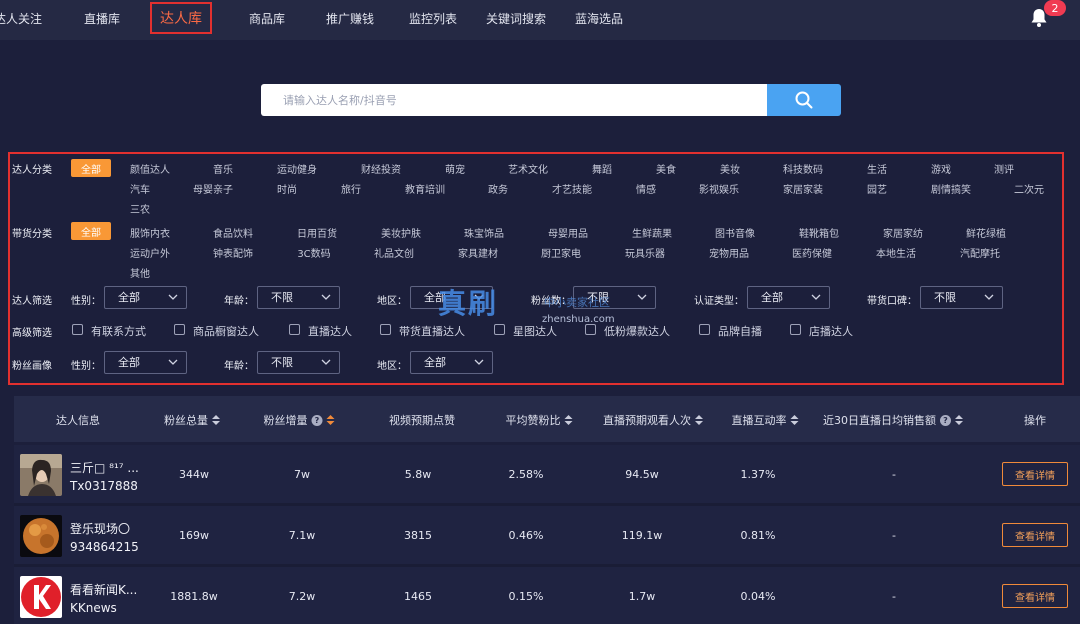 Image resolution: width=1080 pixels, height=624 pixels. What do you see at coordinates (590, 329) in the screenshot?
I see `low-fans-hit-checkbox` at bounding box center [590, 329].